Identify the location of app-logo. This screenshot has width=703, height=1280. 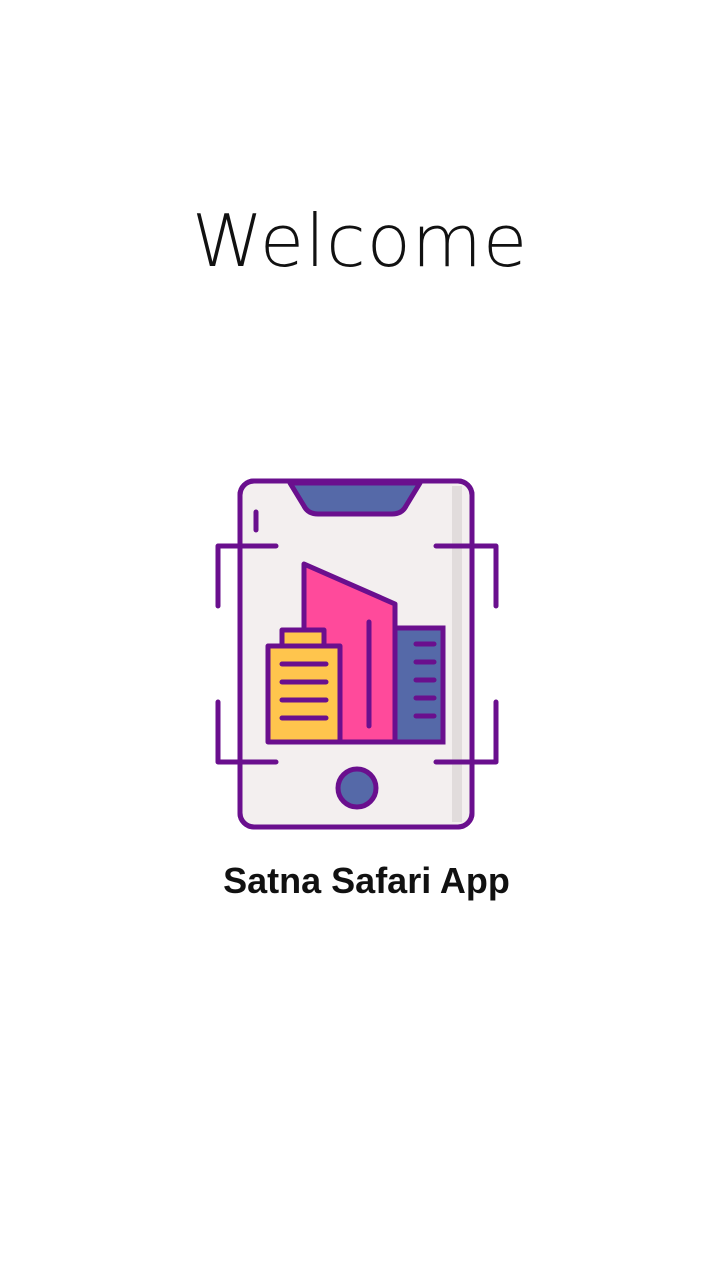
(358, 655).